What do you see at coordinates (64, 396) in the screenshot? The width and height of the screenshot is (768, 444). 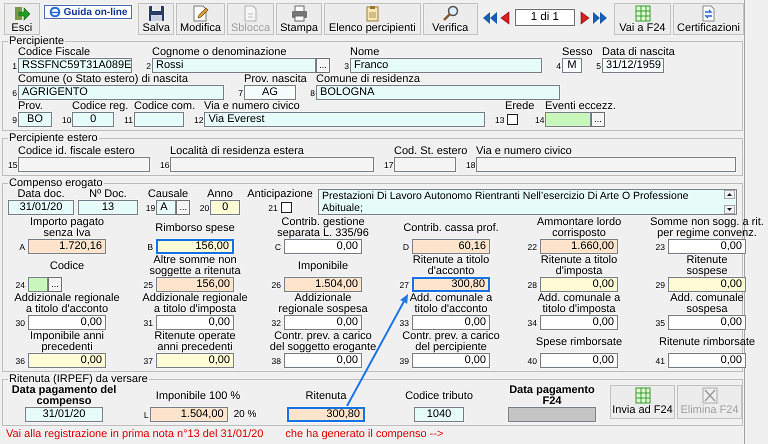 I see `field-label: Data pagamento del compenso` at bounding box center [64, 396].